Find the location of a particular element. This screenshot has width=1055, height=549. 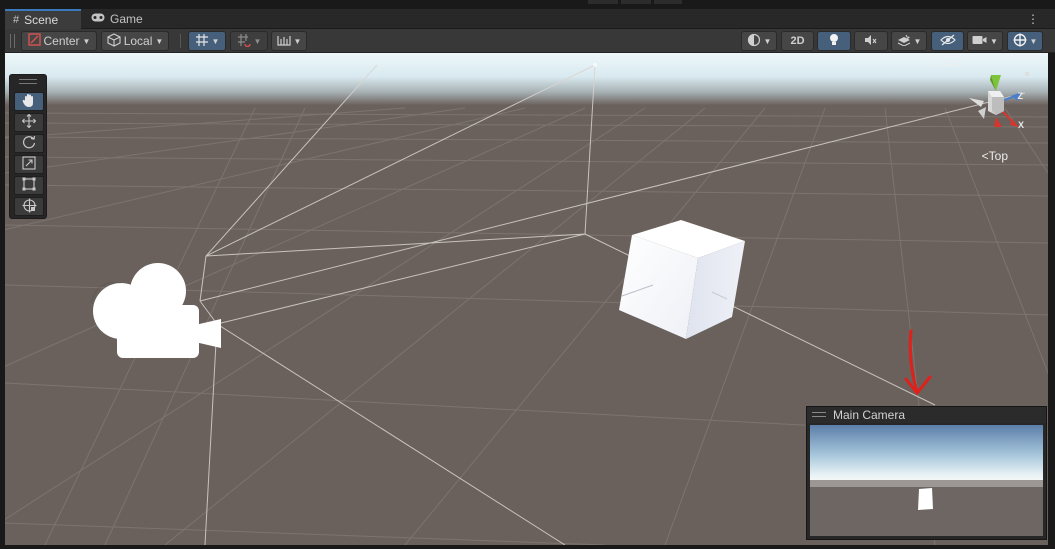

gamepad-icon is located at coordinates (98, 19).